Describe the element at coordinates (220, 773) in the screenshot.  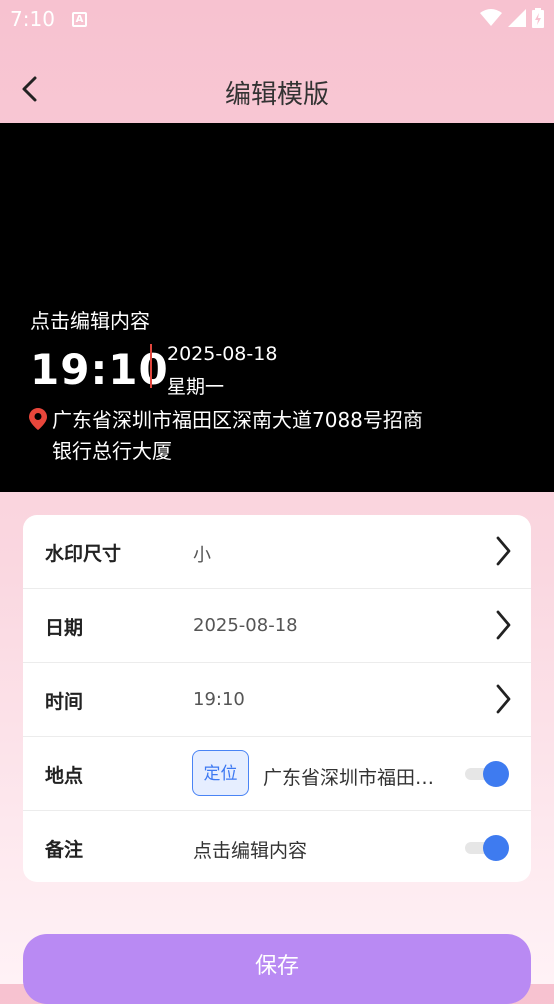
I see `locate-button: 定位` at that location.